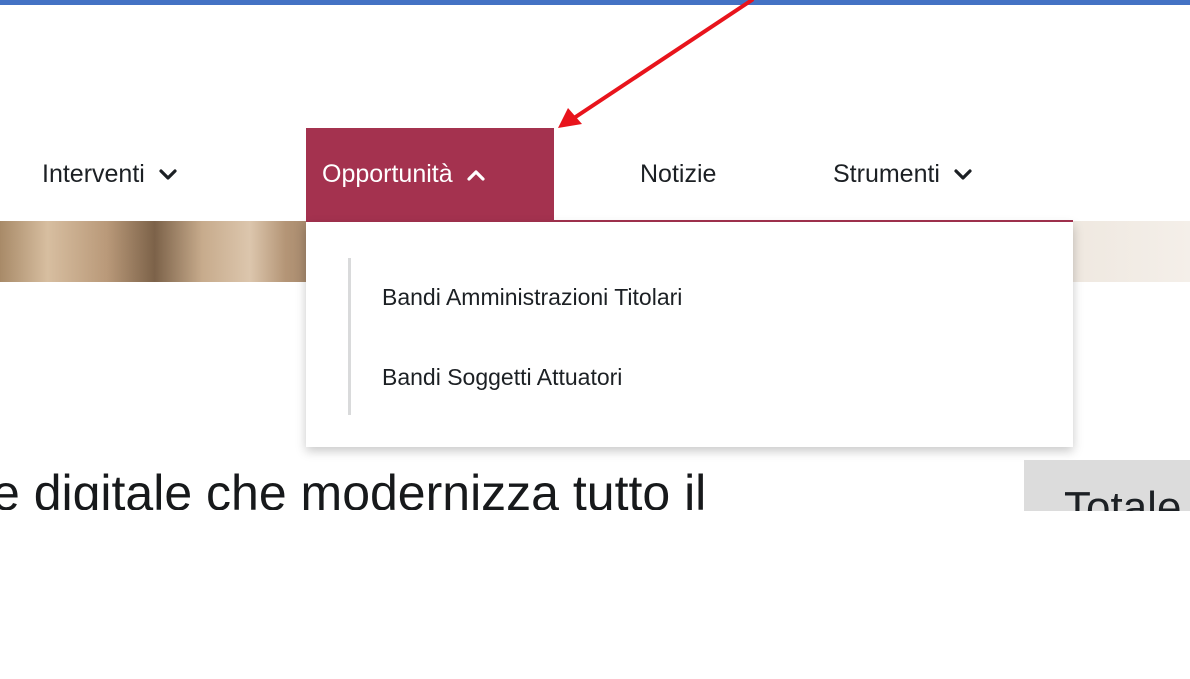 This screenshot has height=679, width=1190. What do you see at coordinates (476, 175) in the screenshot?
I see `chevron-up-icon` at bounding box center [476, 175].